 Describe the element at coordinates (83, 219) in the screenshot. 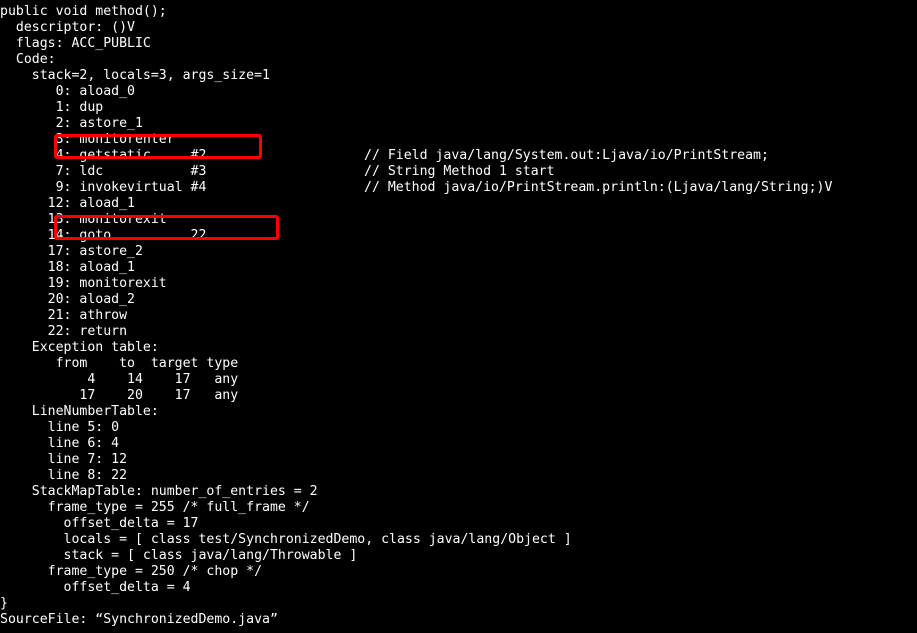

I see `code-line-text: 13: monitorexit` at that location.